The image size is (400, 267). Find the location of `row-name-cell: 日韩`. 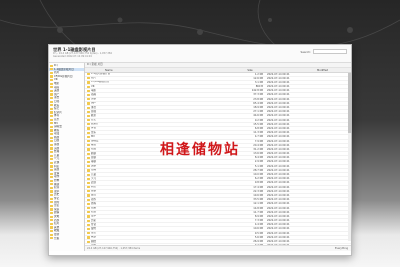

row-name-cell: 日韩 is located at coordinates (160, 111).